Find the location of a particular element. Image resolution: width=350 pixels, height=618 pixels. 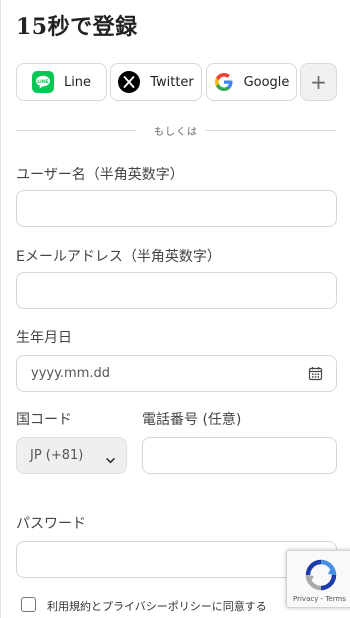

password-label: パスワード is located at coordinates (51, 524).